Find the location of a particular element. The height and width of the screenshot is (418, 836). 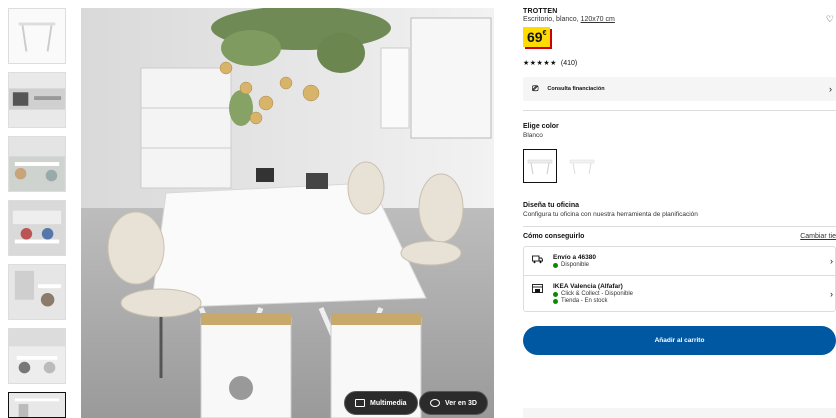

price-value: 69 is located at coordinates (535, 37).